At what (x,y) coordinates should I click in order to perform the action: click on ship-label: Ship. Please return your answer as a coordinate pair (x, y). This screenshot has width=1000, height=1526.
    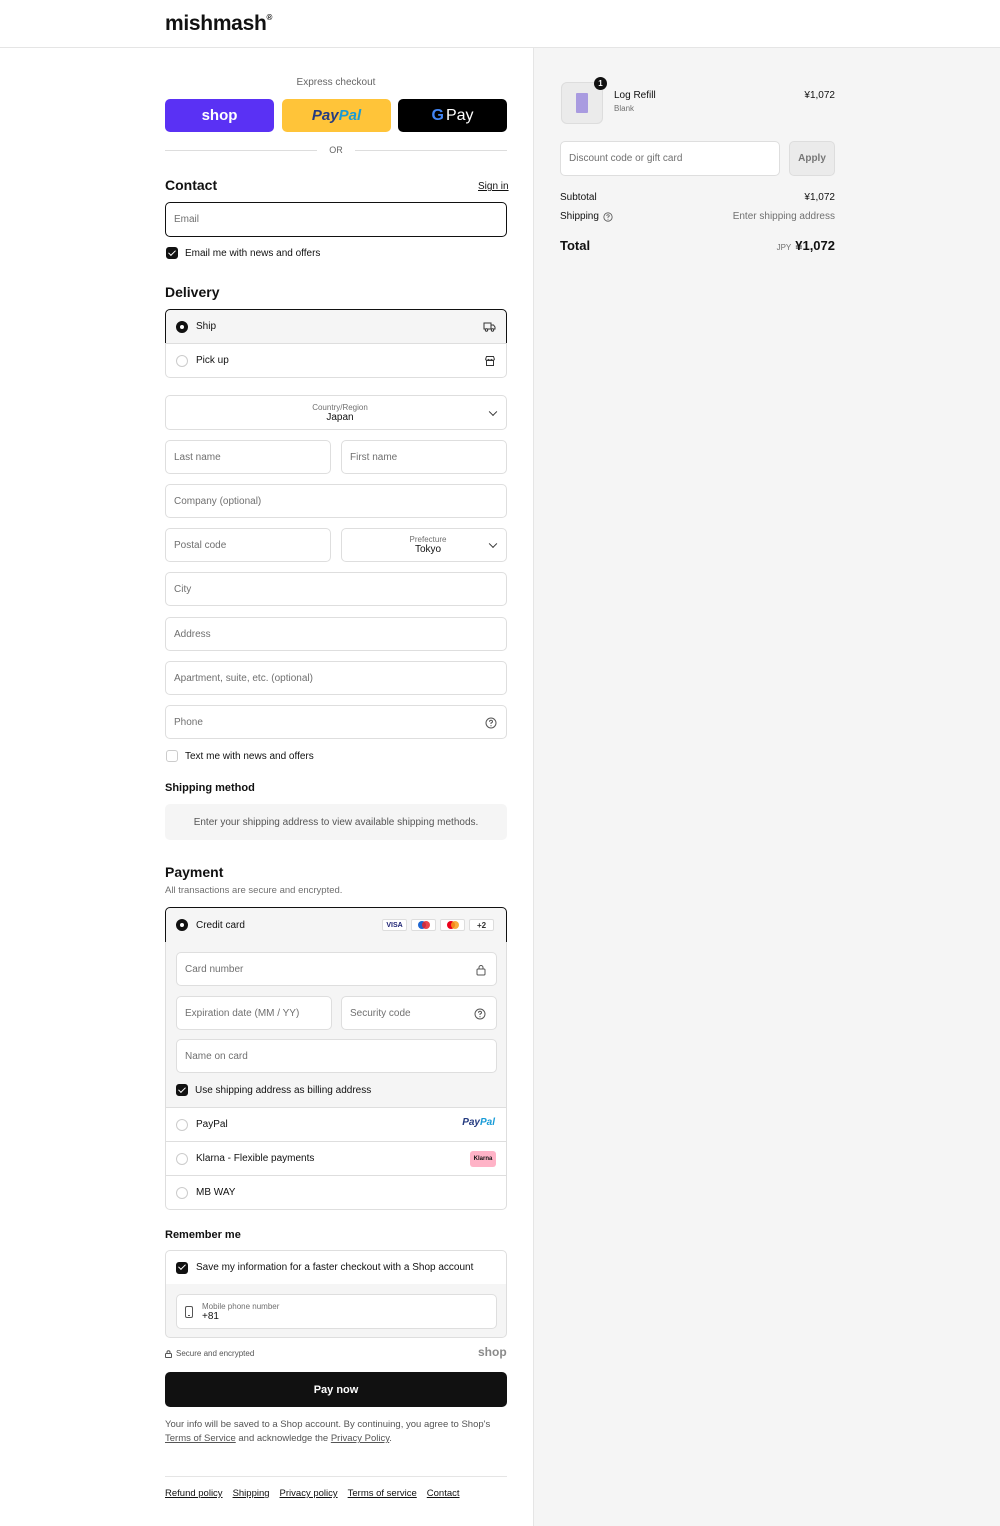
    Looking at the image, I should click on (206, 326).